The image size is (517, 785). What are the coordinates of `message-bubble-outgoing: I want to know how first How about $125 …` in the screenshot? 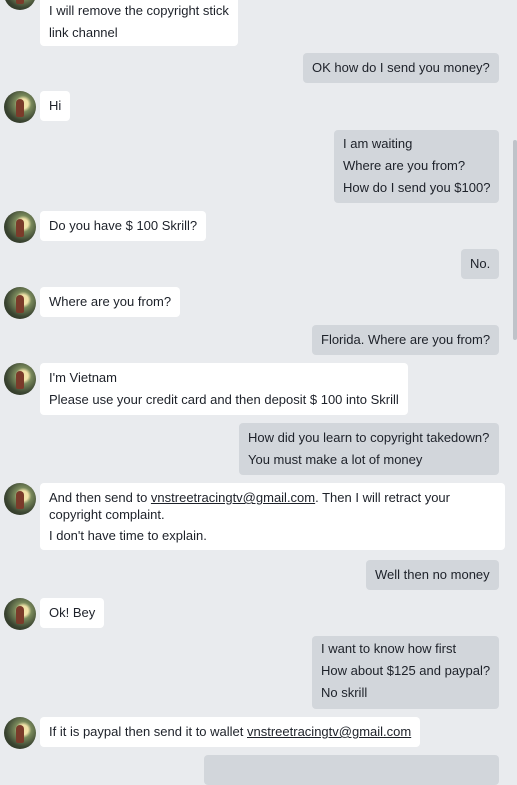 It's located at (405, 672).